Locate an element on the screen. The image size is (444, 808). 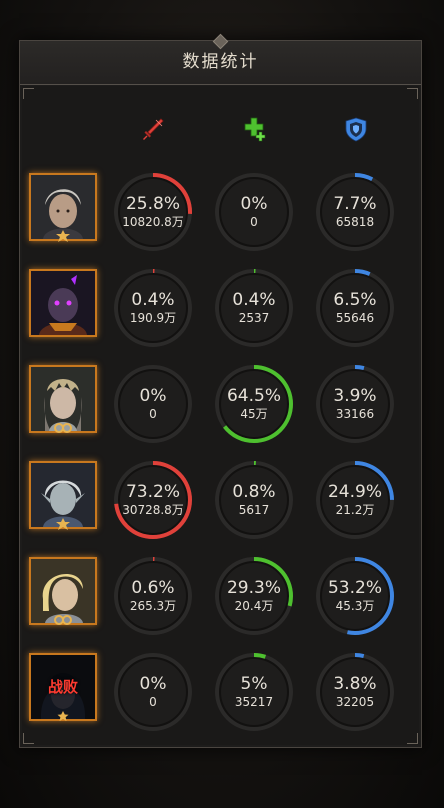
damage-stat: 73.2% 30728.8万 is located at coordinates (153, 500).